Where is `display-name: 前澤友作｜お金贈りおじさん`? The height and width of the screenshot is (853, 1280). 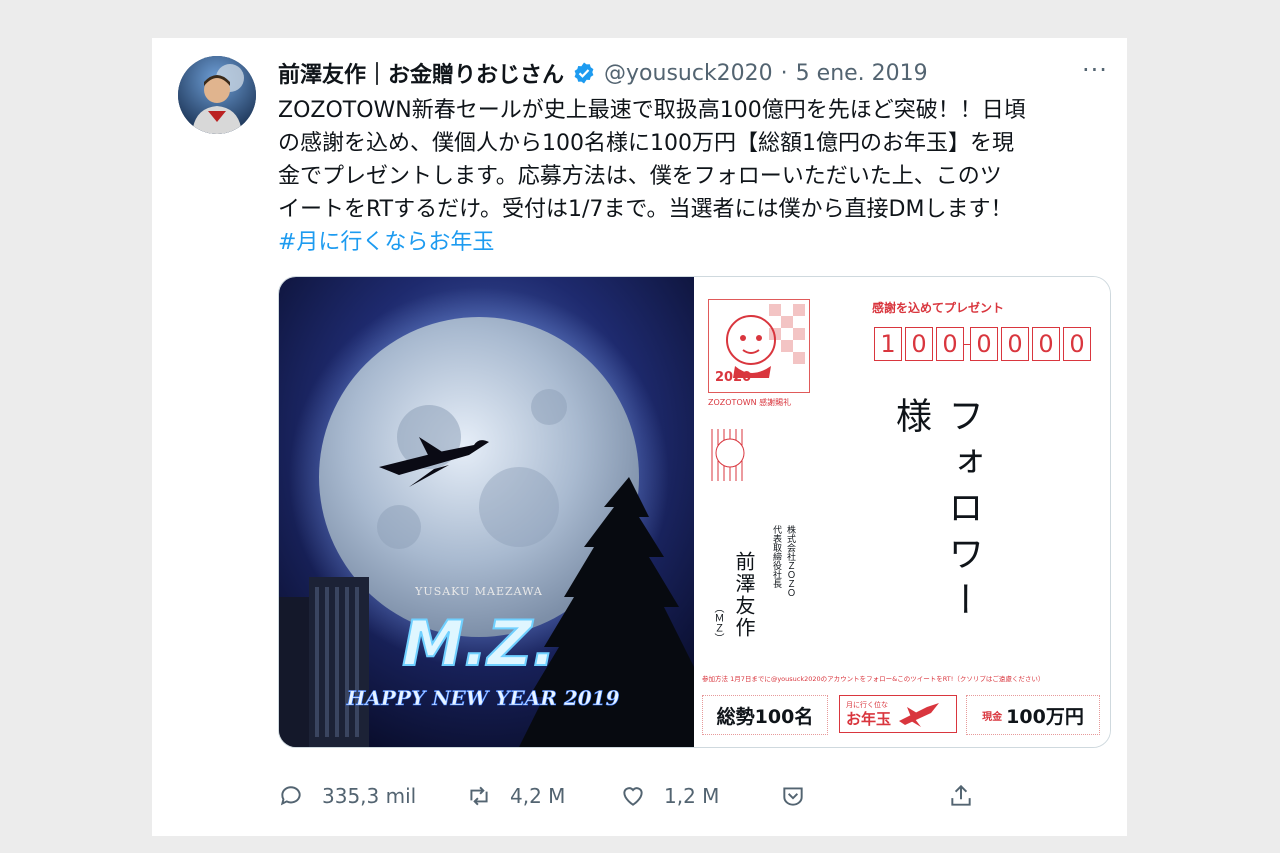
display-name: 前澤友作｜お金贈りおじさん is located at coordinates (421, 73).